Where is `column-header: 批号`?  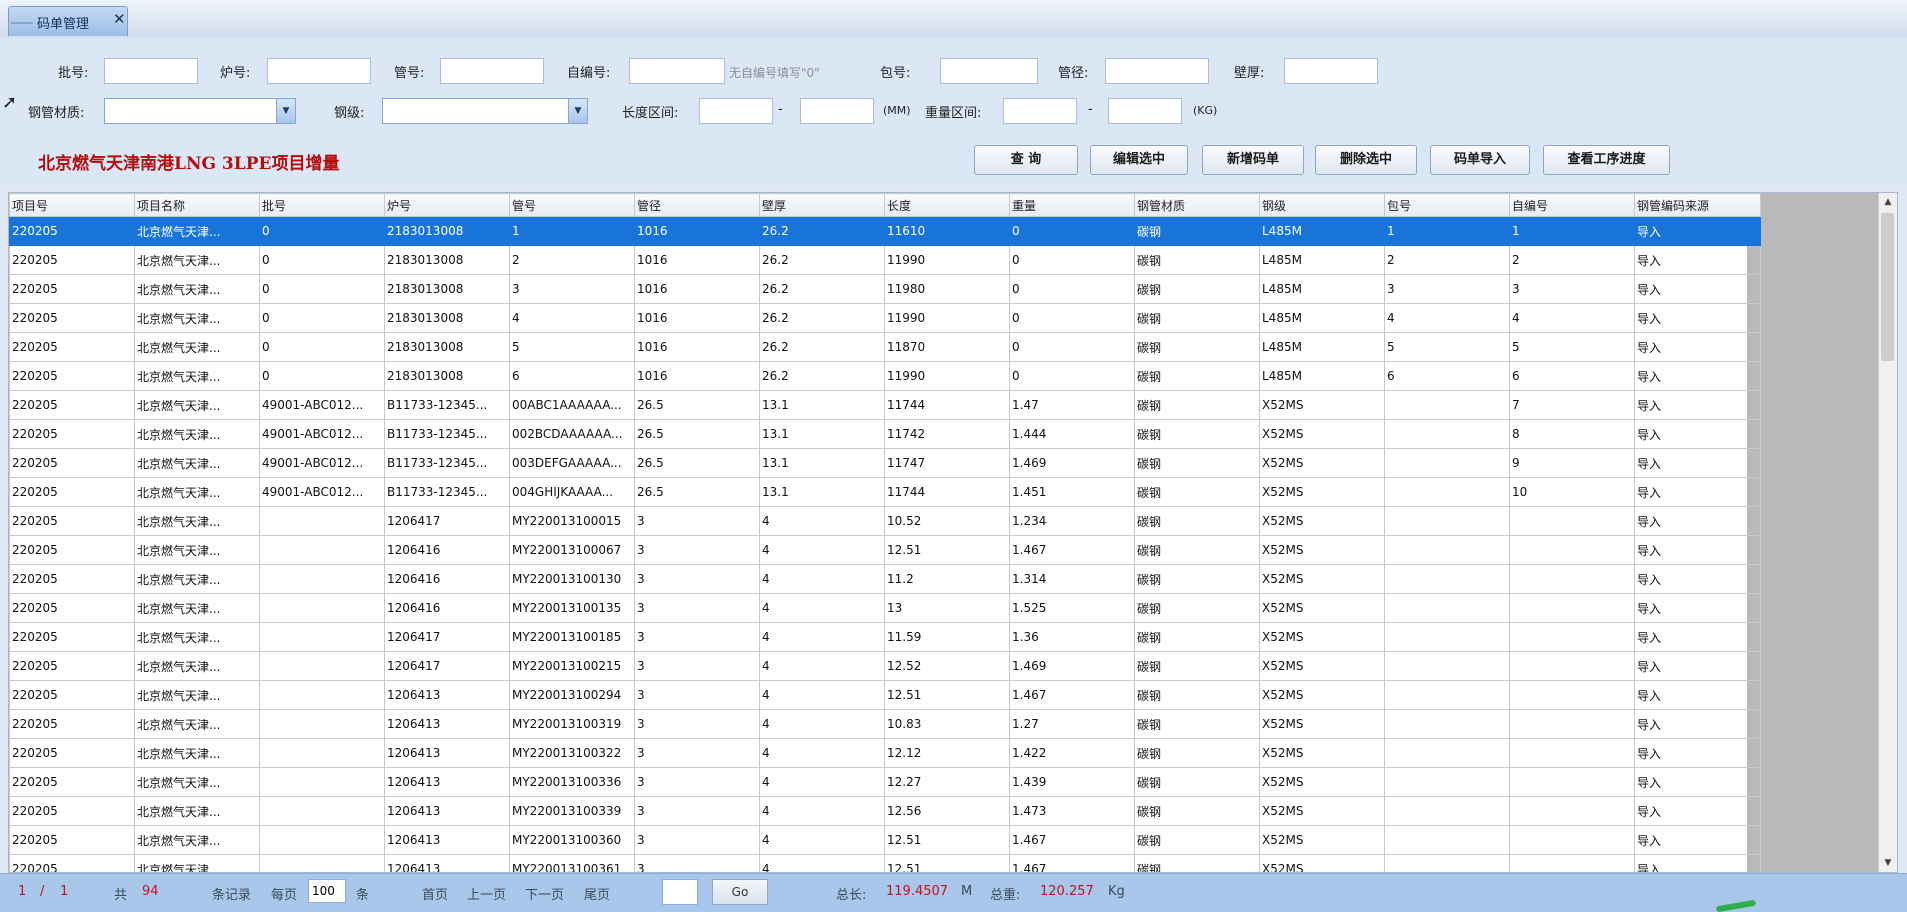
column-header: 批号 is located at coordinates (322, 205).